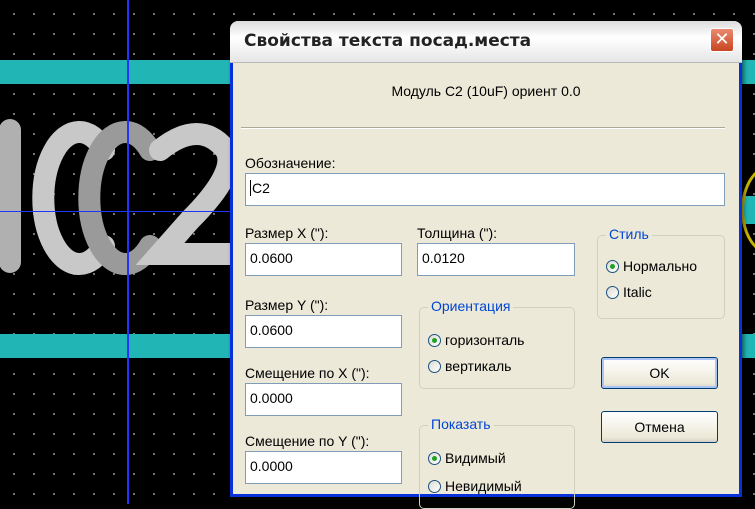 The height and width of the screenshot is (509, 755). Describe the element at coordinates (287, 233) in the screenshot. I see `size-x-label: Размер X ("):` at that location.